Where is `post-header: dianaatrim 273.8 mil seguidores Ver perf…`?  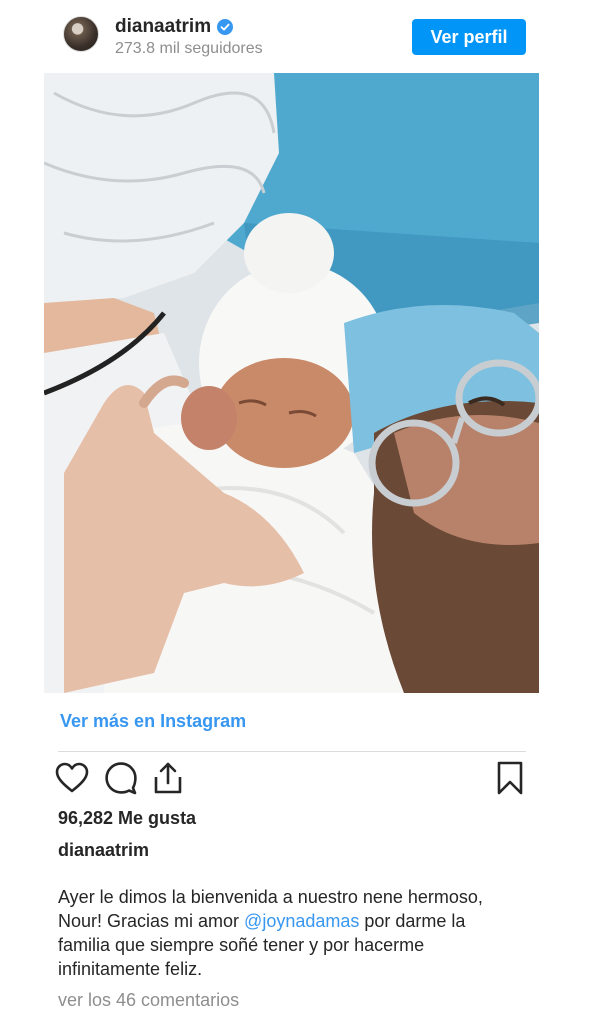 post-header: dianaatrim 273.8 mil seguidores Ver perf… is located at coordinates (298, 36).